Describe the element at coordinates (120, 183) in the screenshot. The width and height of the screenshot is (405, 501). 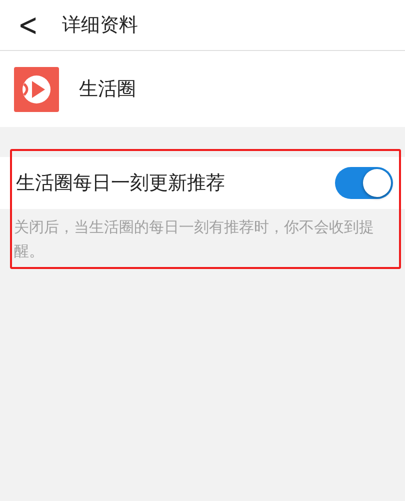
I see `setting-label: 生活圈每日一刻更新推荐` at that location.